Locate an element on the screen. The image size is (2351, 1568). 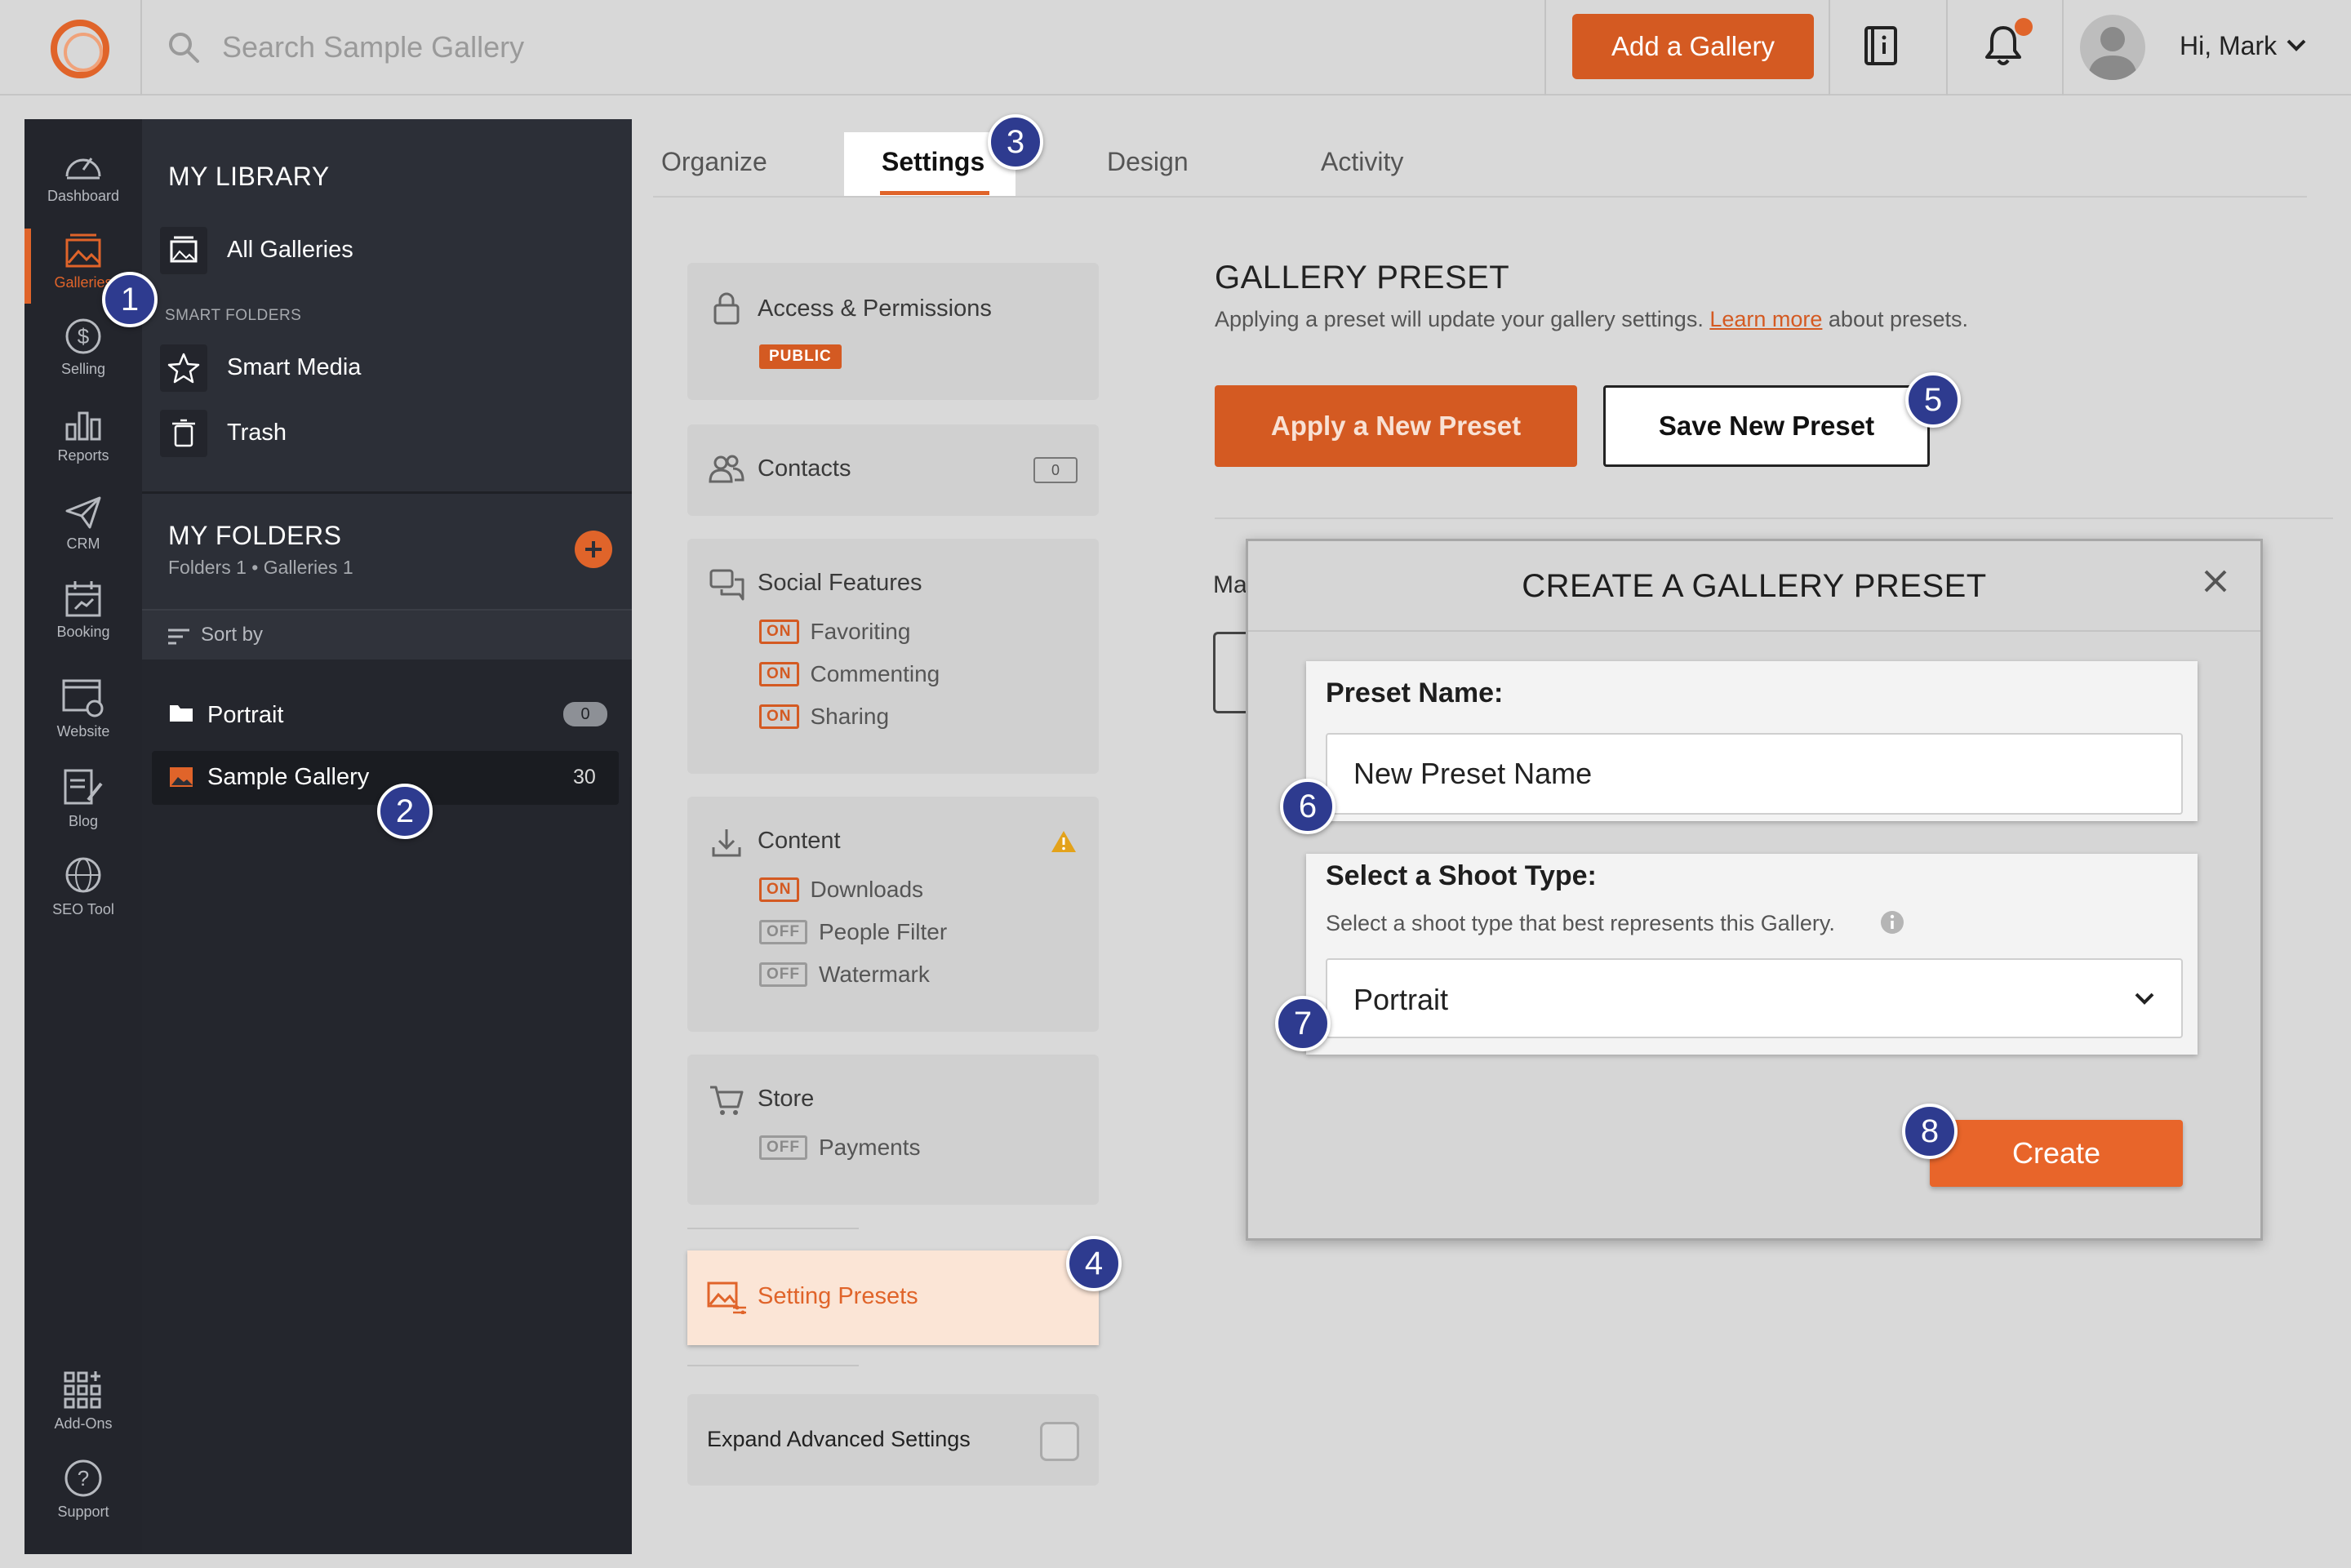
library-item-label: Smart Media is located at coordinates (294, 367).